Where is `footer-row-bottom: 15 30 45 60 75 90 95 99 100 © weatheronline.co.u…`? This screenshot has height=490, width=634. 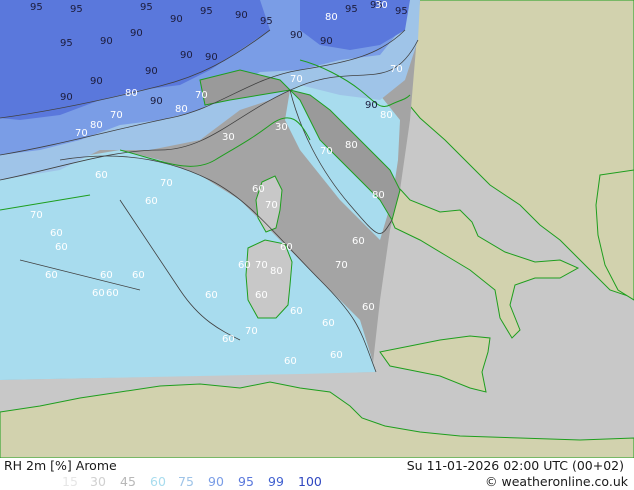
footer-row-bottom: 15 30 45 60 75 90 95 99 100 © weatheronline.co.u… is located at coordinates (317, 482).